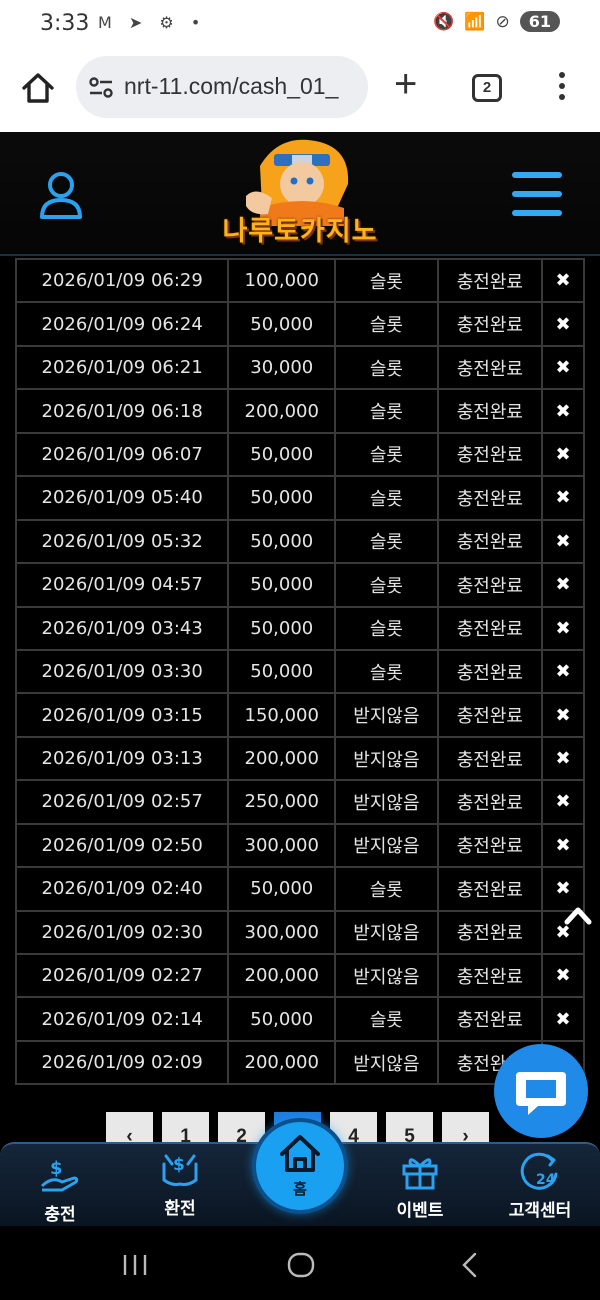 The height and width of the screenshot is (1300, 600). Describe the element at coordinates (537, 194) in the screenshot. I see `hamburger-menu-icon` at that location.